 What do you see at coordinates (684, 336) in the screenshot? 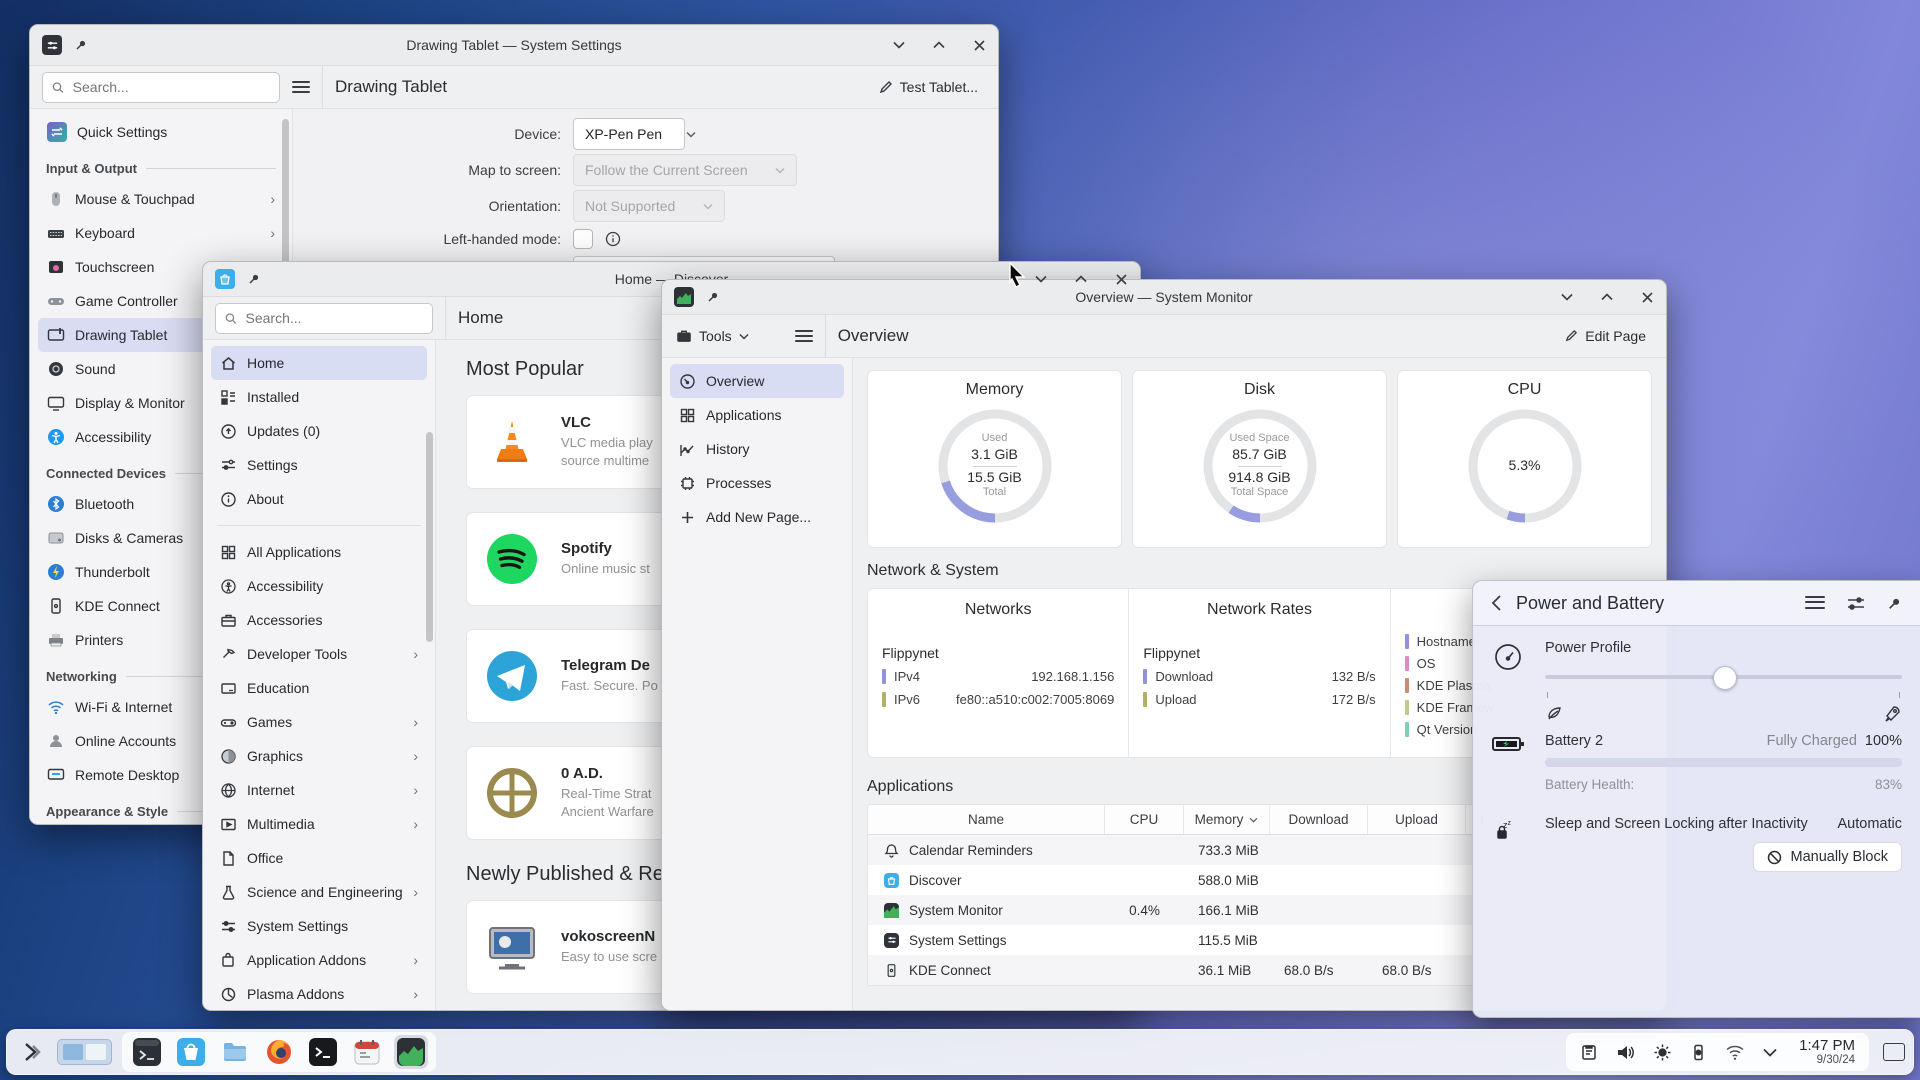
I see `toolbox-icon` at bounding box center [684, 336].